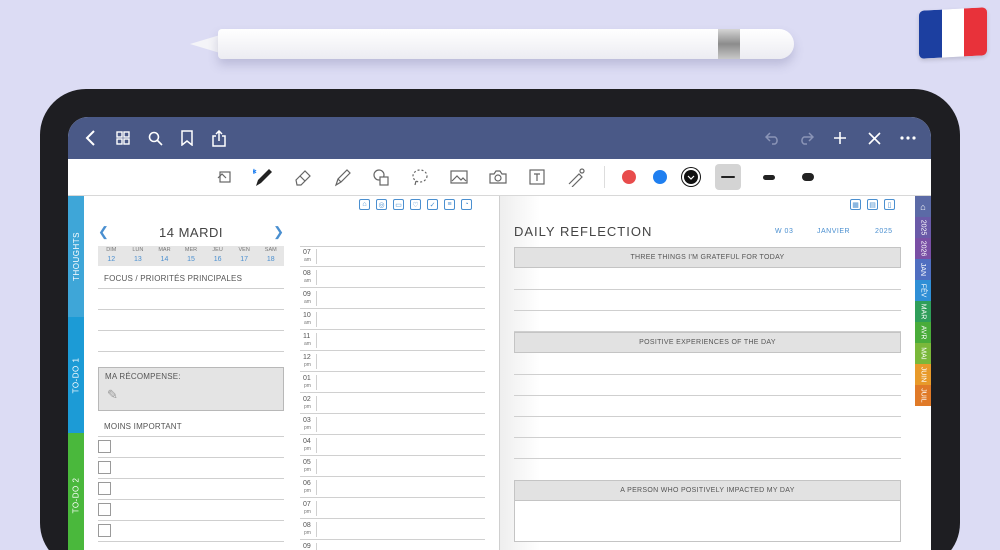  Describe the element at coordinates (855, 204) in the screenshot. I see `index-icon: ▦` at that location.